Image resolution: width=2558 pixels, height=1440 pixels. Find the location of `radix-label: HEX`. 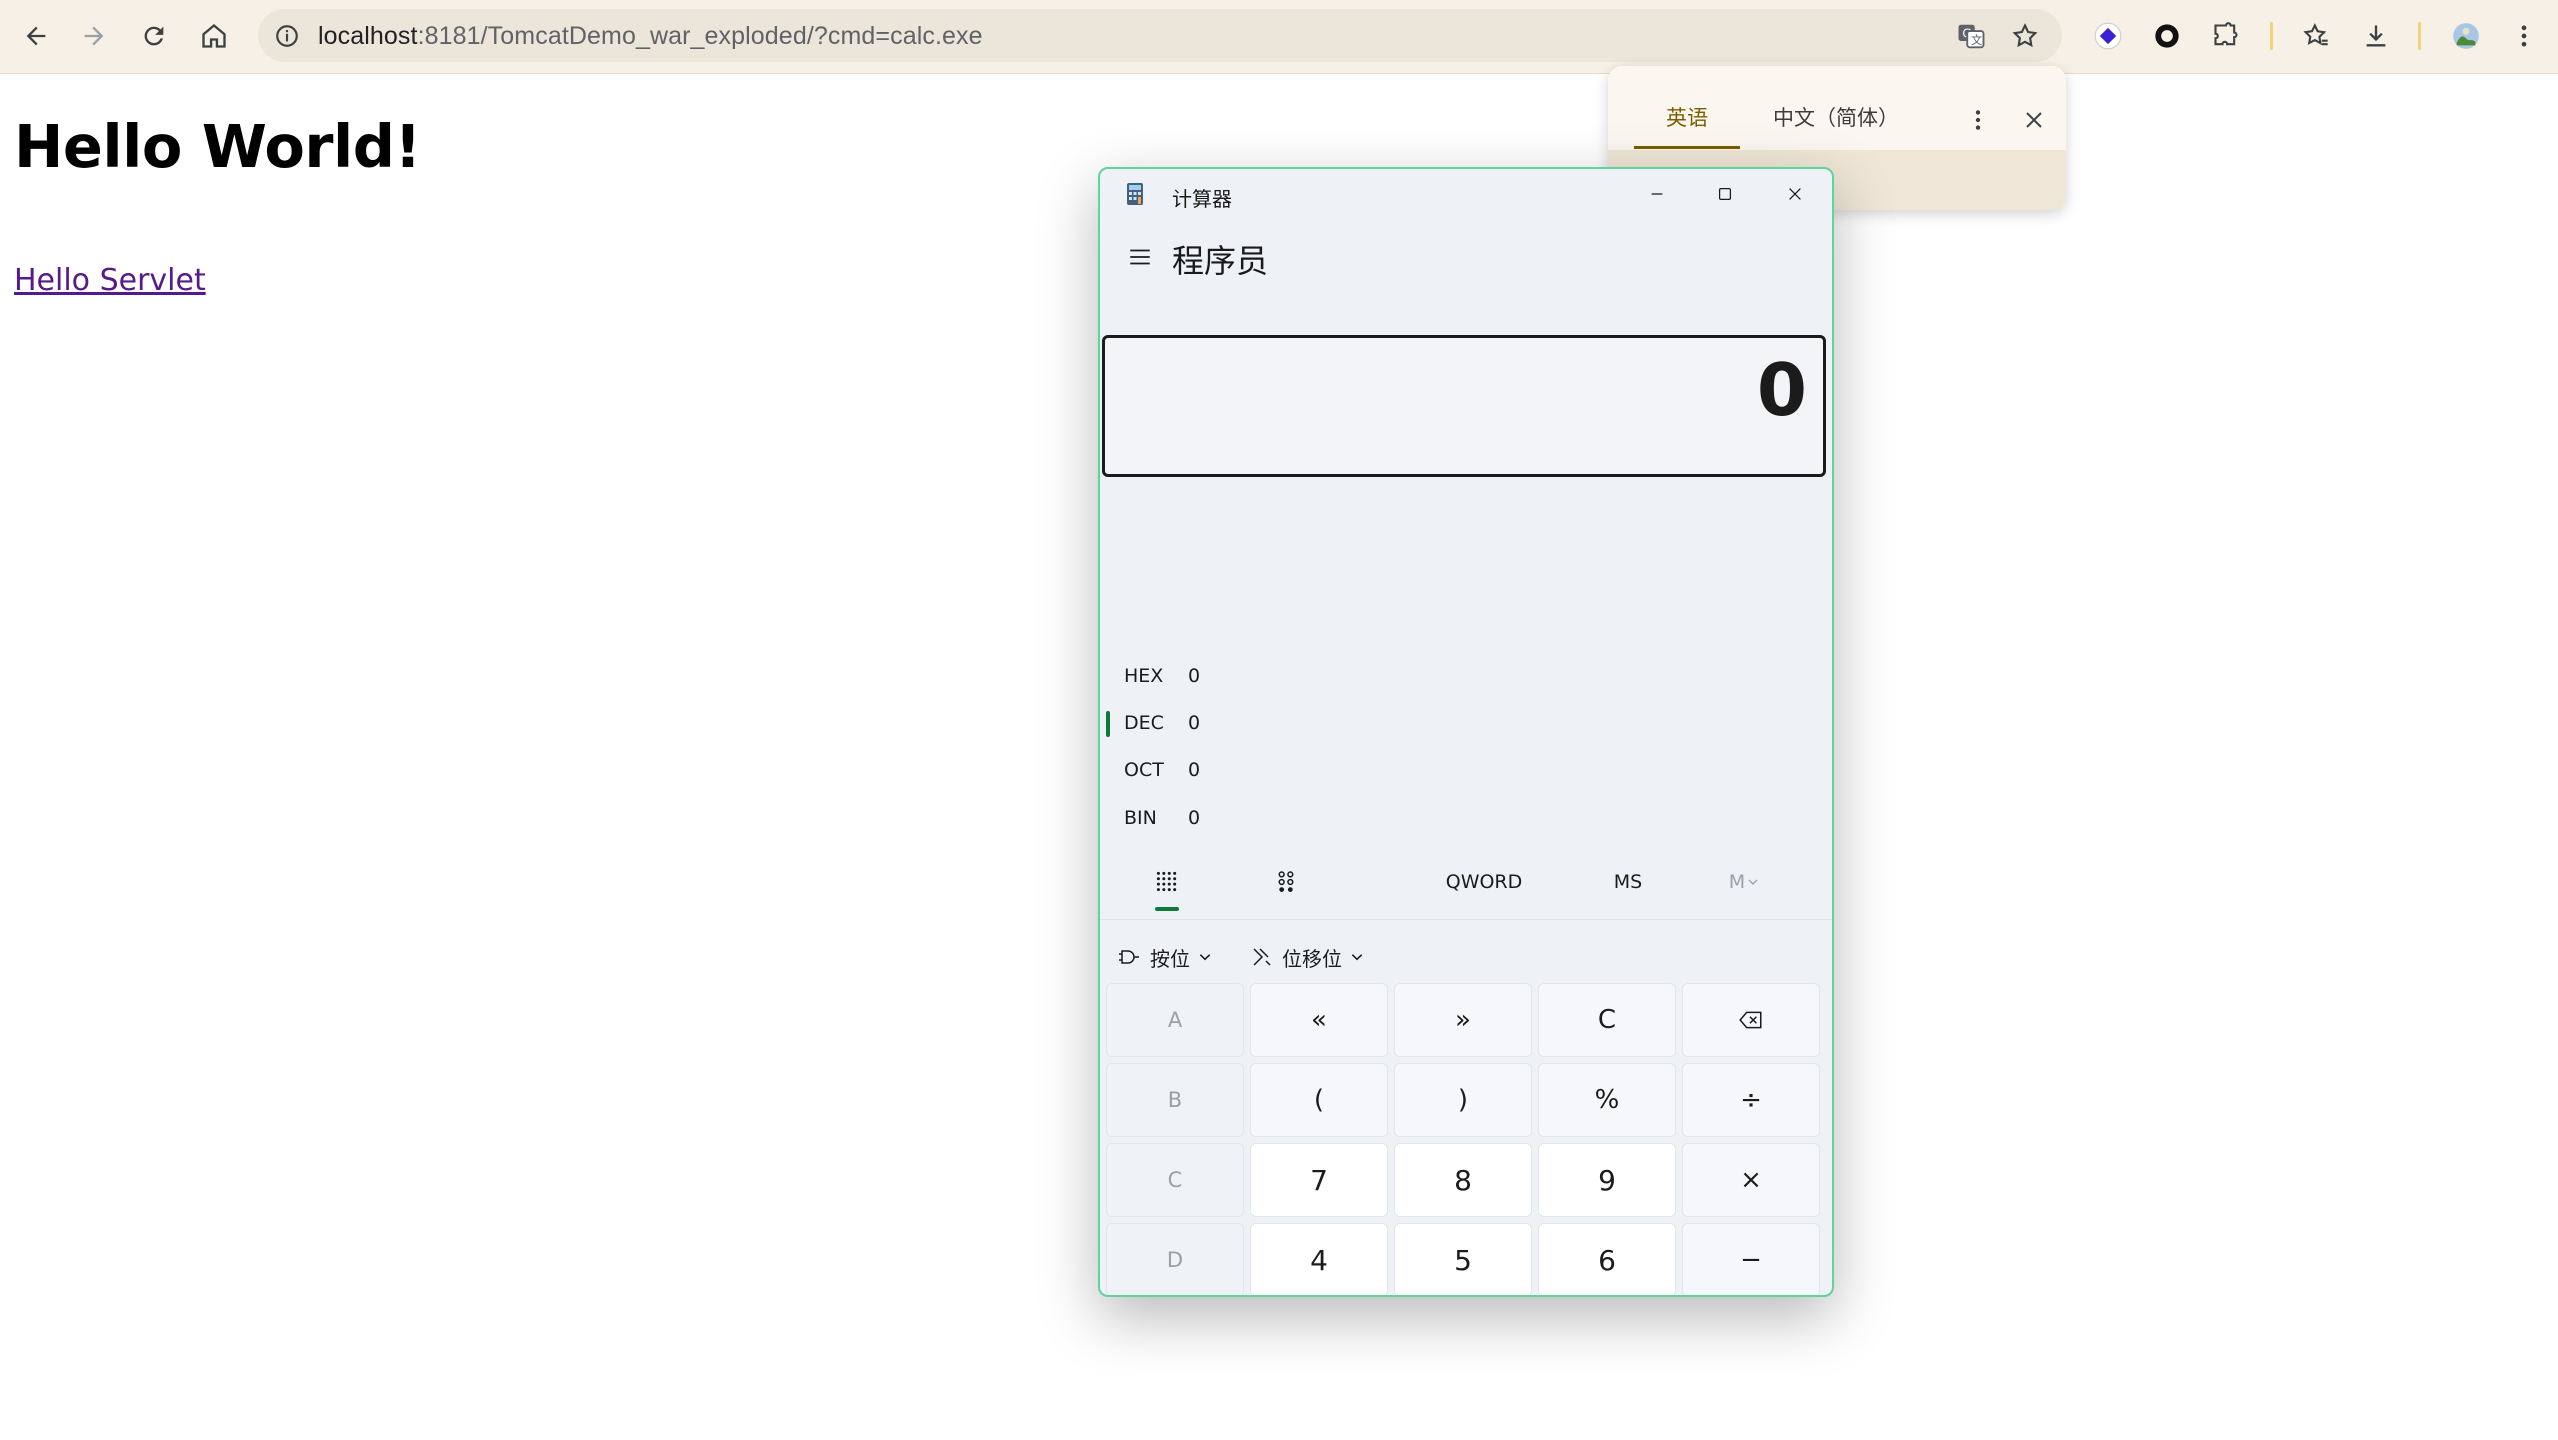

radix-label: HEX is located at coordinates (1144, 676).